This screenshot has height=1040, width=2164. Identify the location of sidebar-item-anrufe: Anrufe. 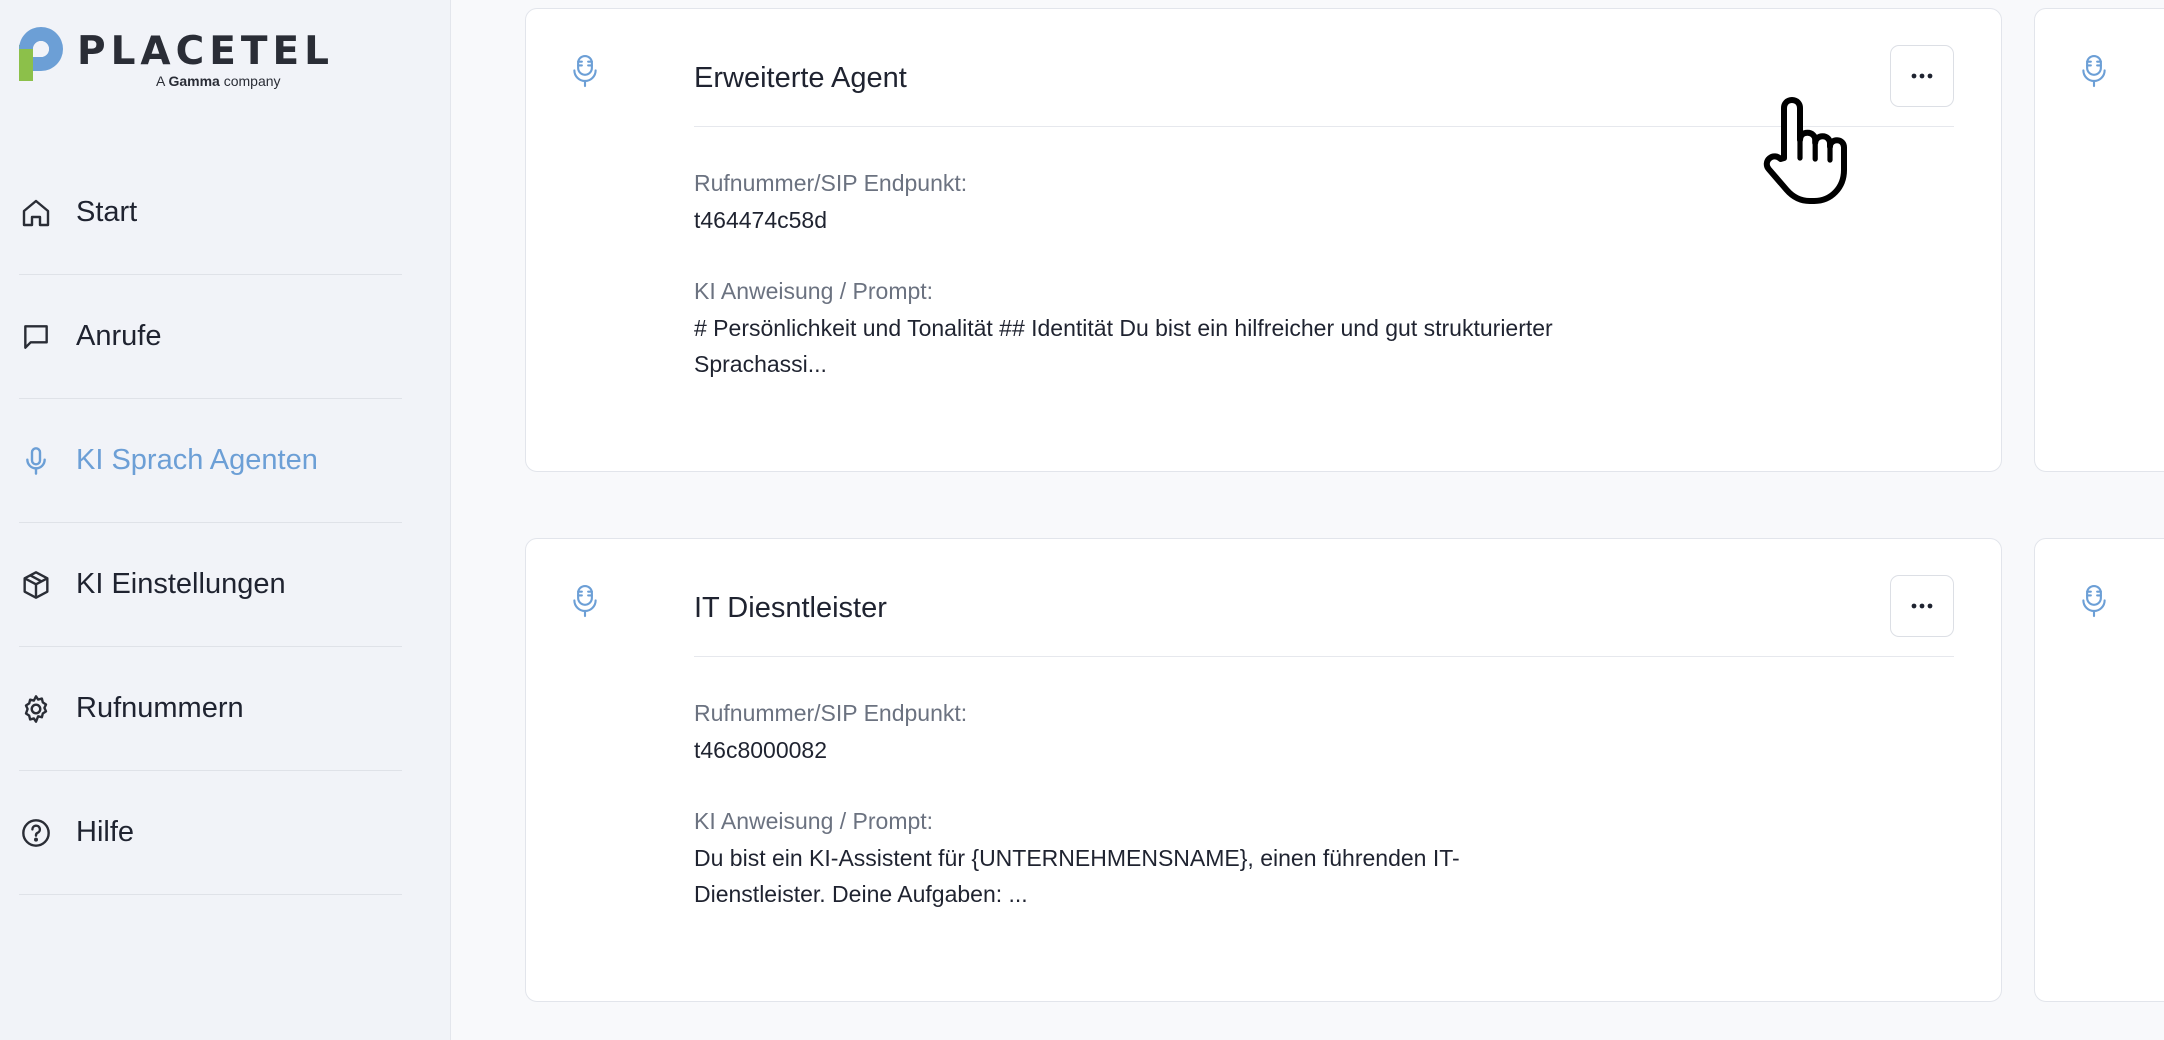
(210, 337).